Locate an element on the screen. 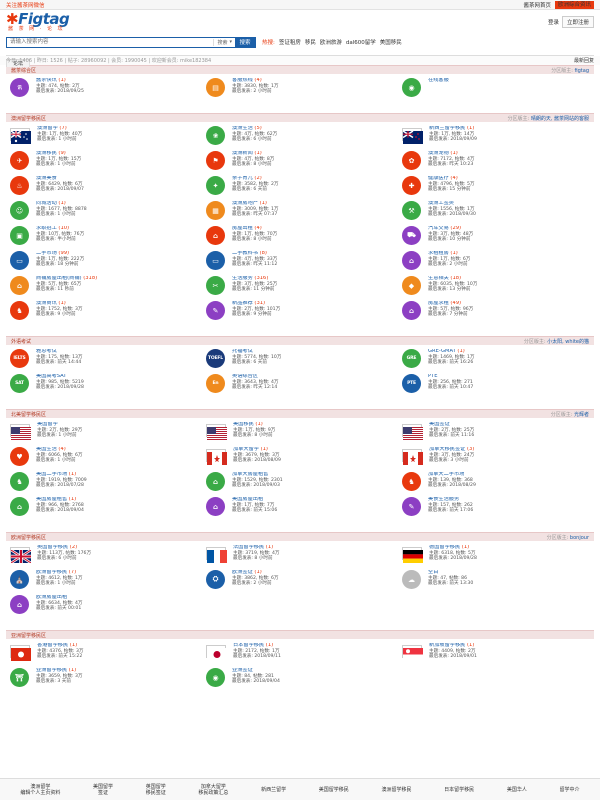 This screenshot has width=600, height=800. forum-board: En 英语综合区 主题: 3643, 帖数: 4万 最后发表: 昨天 12:14 is located at coordinates (300, 382).